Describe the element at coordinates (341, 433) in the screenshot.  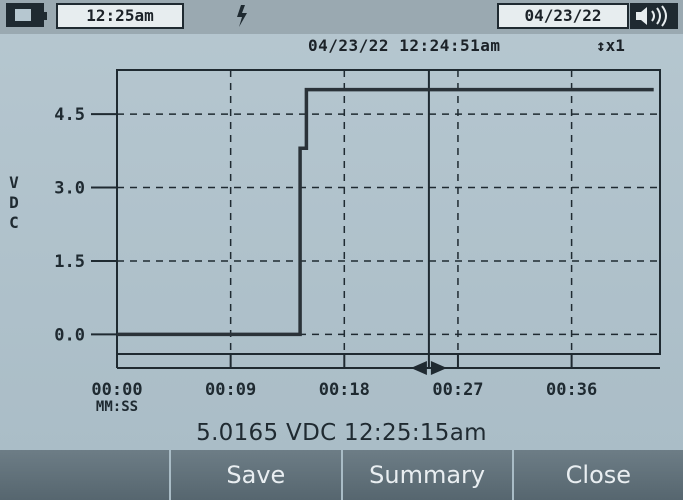
I see `cursor-readout: 5.0165 VDC 12:25:15am` at that location.